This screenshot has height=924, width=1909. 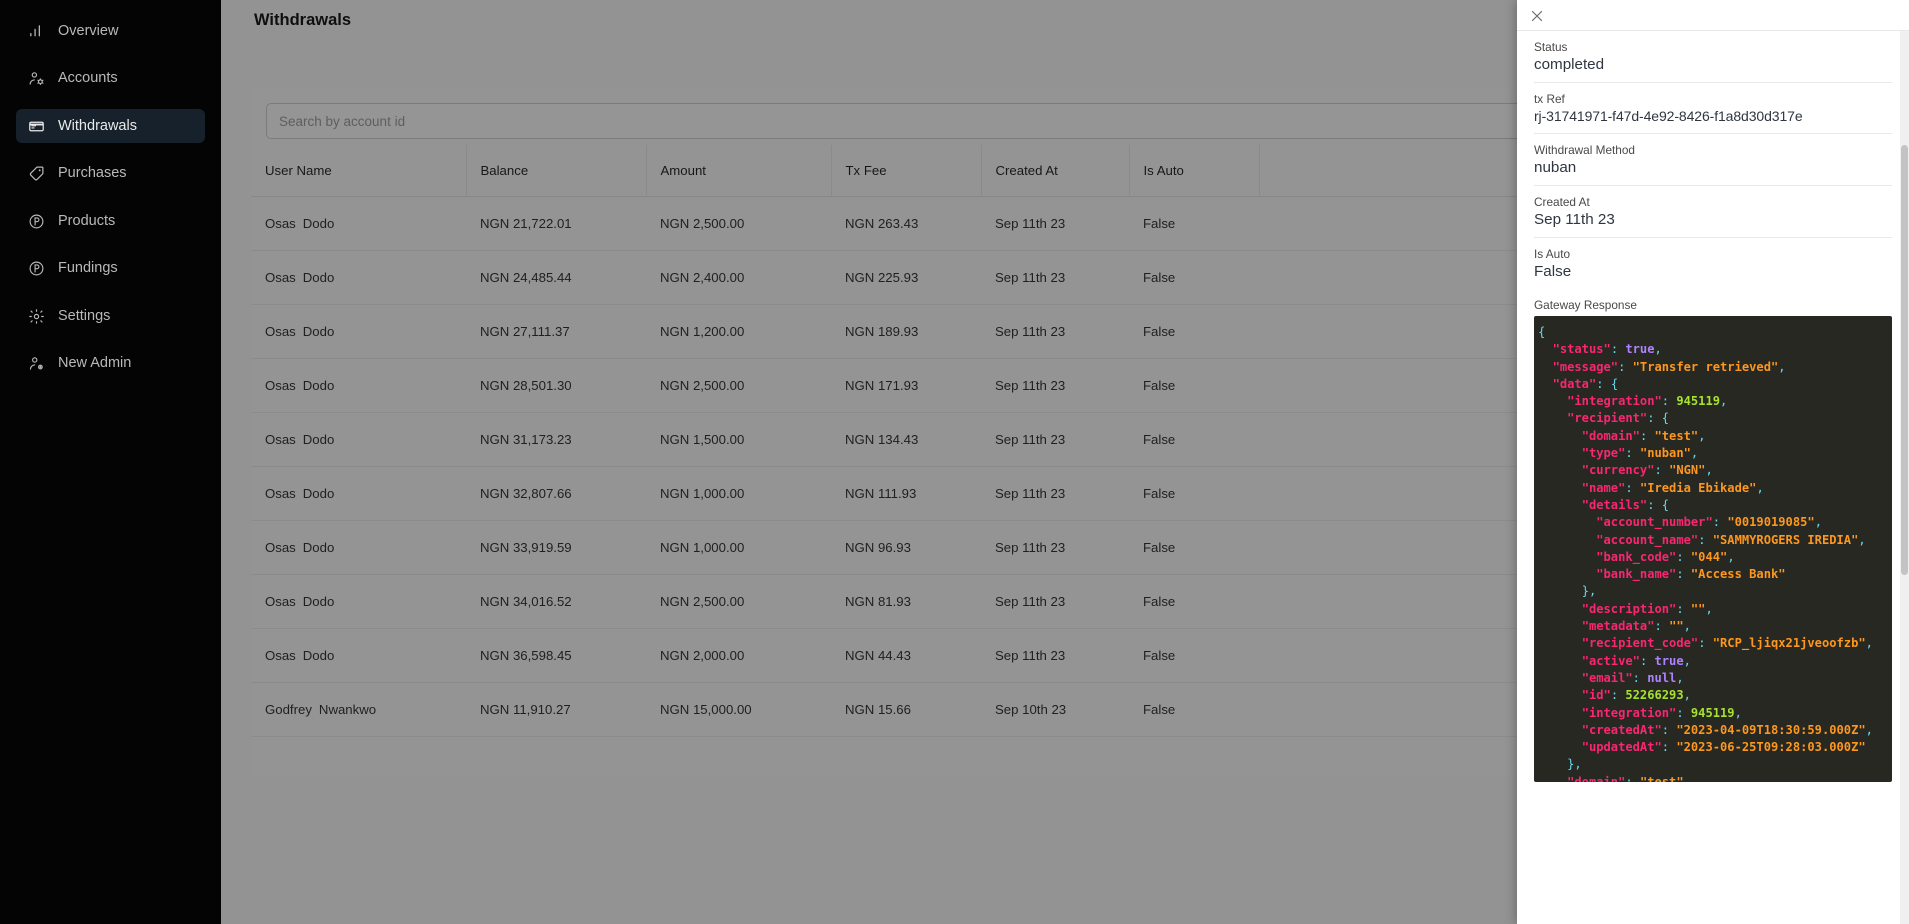 I want to click on bar-chart-icon, so click(x=36, y=31).